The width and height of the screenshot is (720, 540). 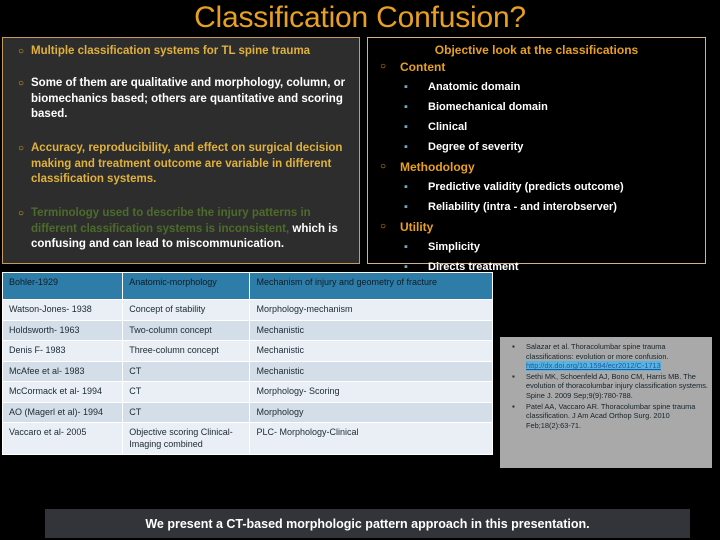 I want to click on outline-item: ▪ Biomechanical domain, so click(x=552, y=107).